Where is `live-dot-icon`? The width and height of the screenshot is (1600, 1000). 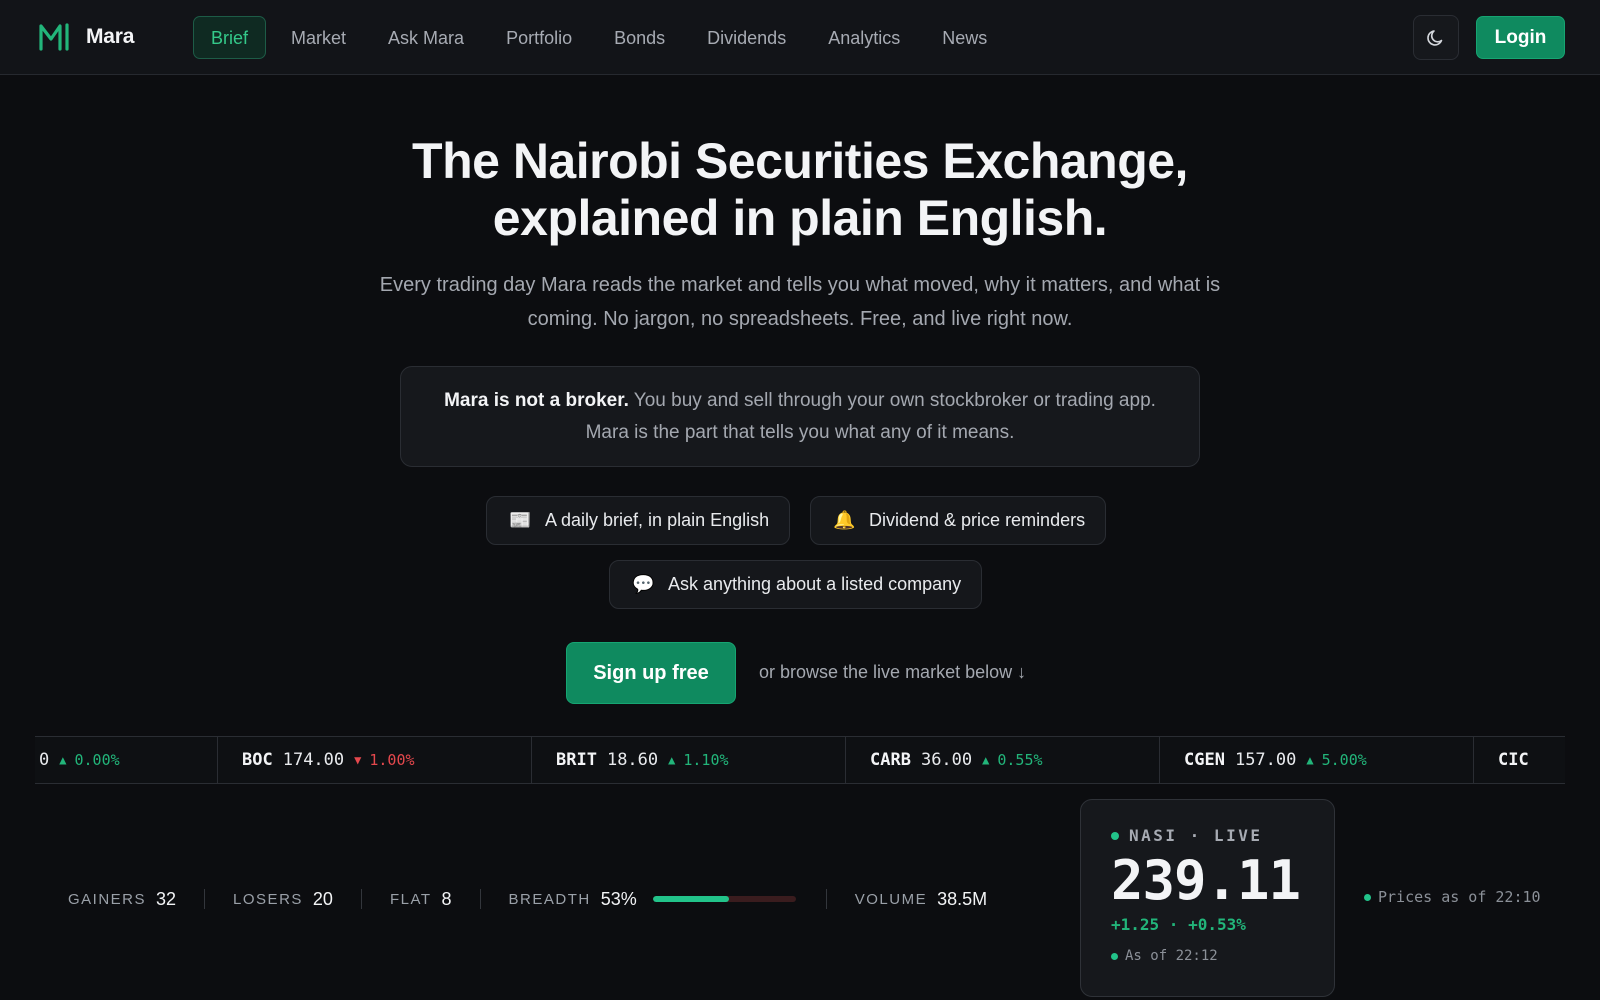
live-dot-icon is located at coordinates (1115, 835).